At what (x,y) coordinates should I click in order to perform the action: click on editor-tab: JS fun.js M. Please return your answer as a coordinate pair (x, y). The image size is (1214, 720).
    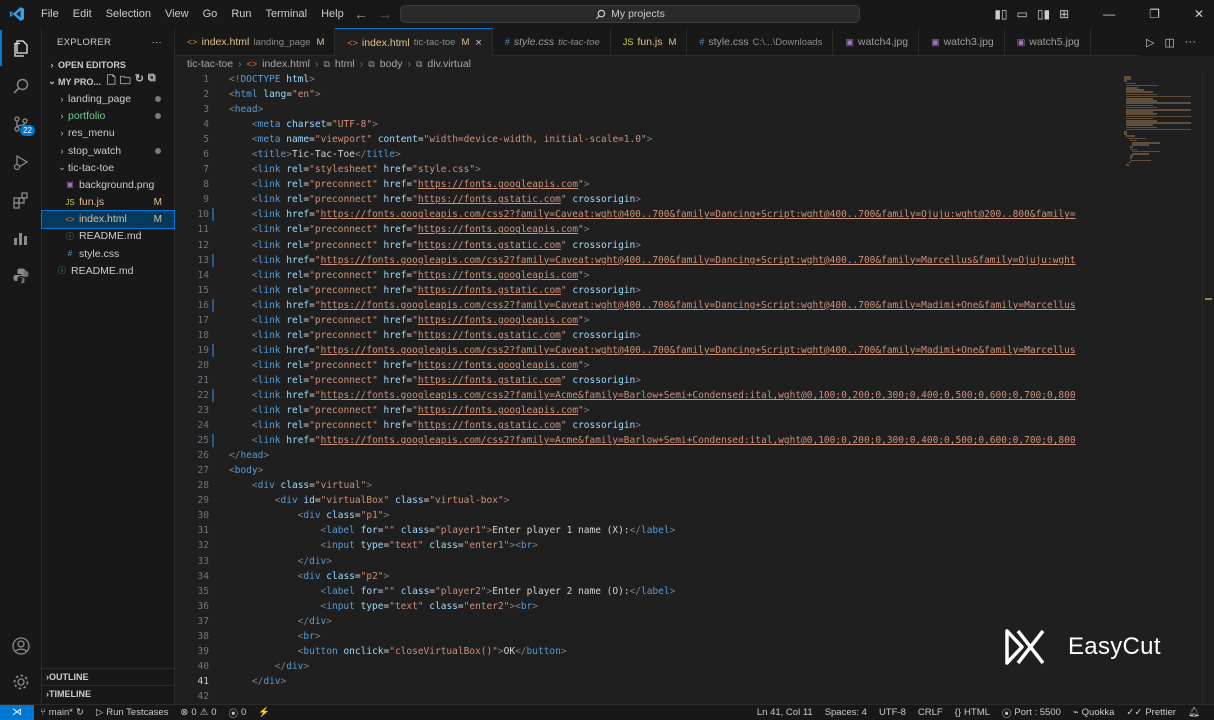
    Looking at the image, I should click on (649, 42).